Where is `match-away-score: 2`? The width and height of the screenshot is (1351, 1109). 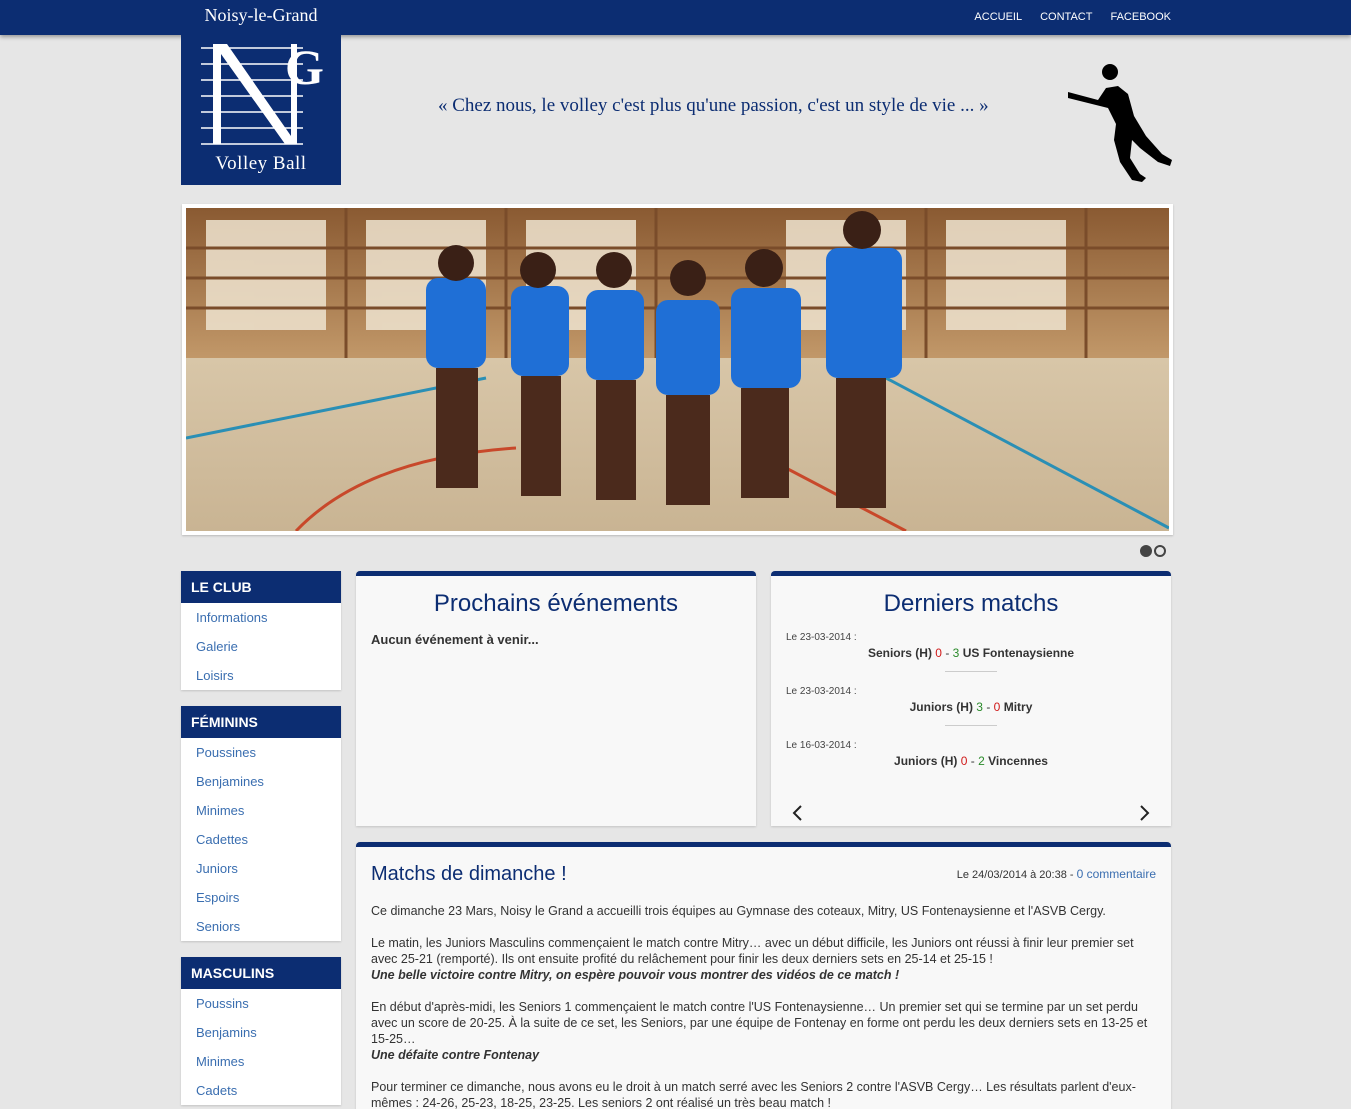
match-away-score: 2 is located at coordinates (981, 761).